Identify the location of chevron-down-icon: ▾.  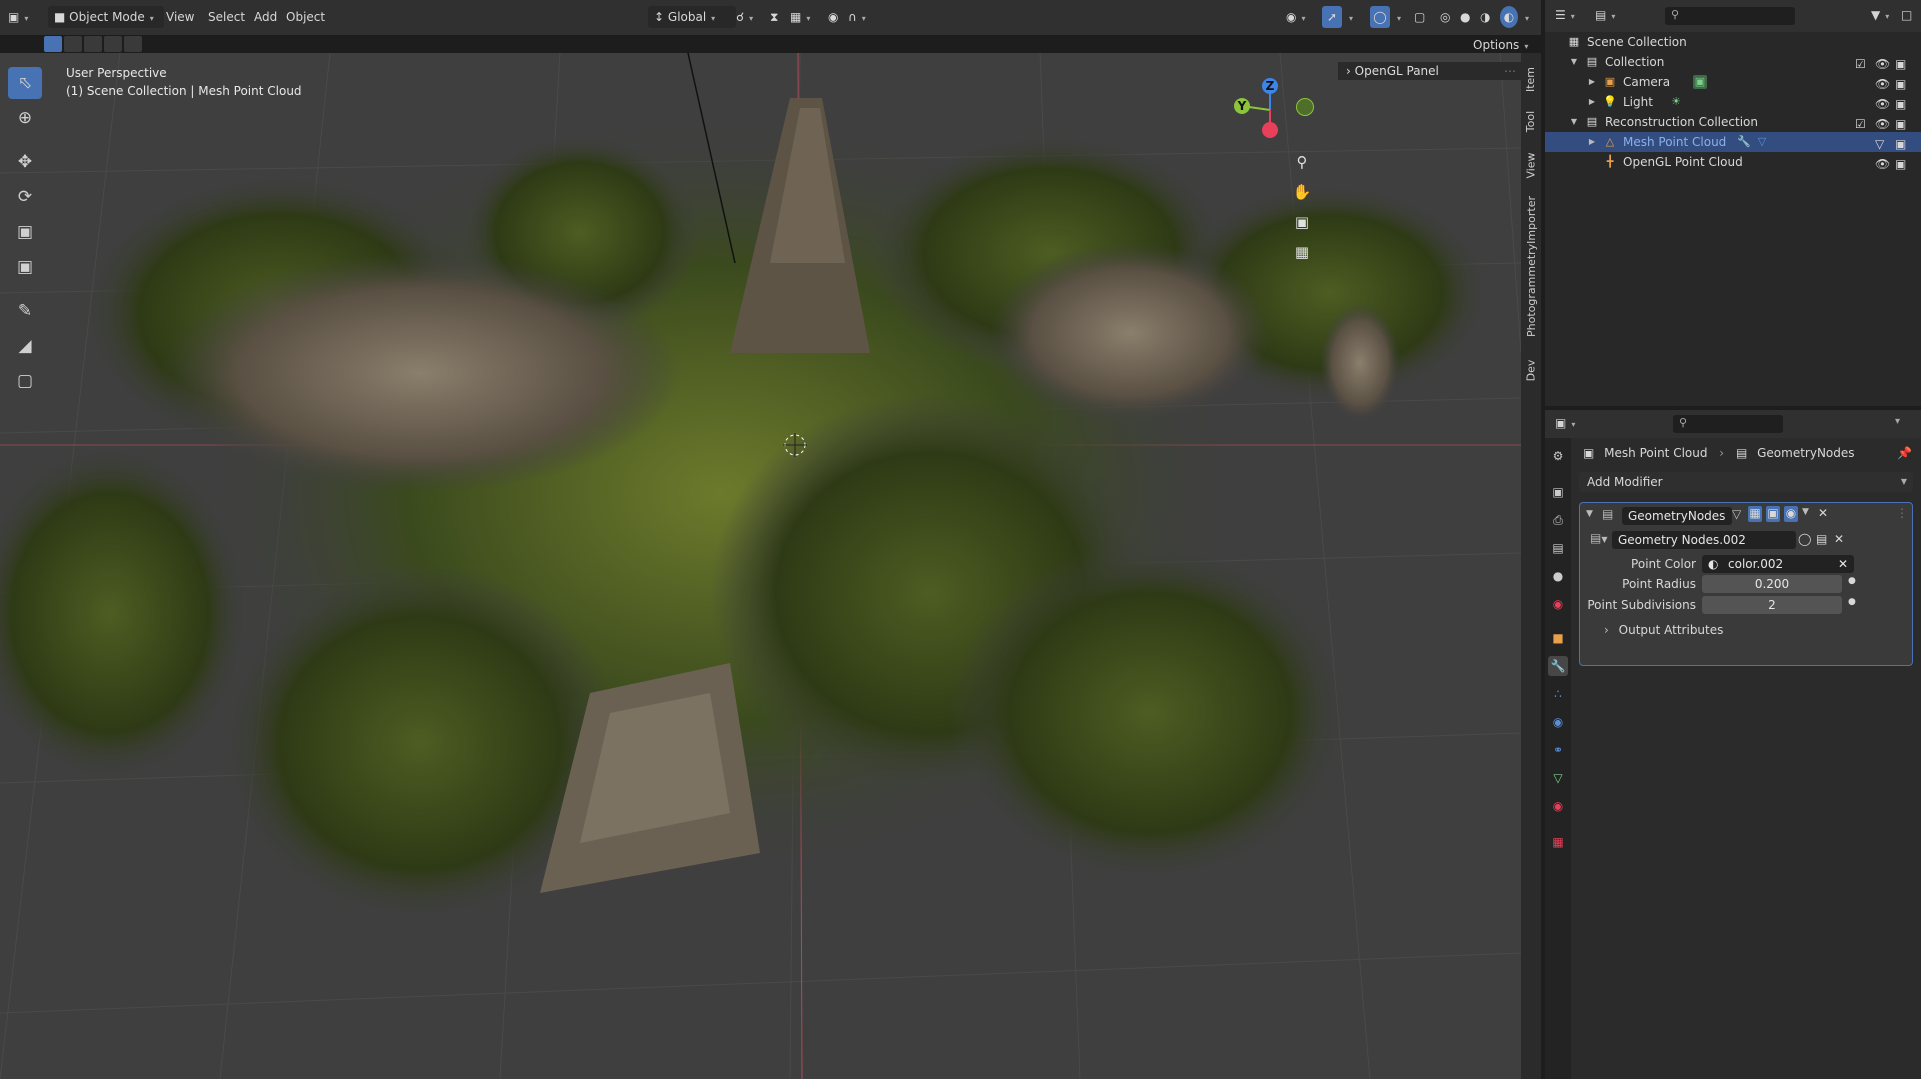
(1897, 421).